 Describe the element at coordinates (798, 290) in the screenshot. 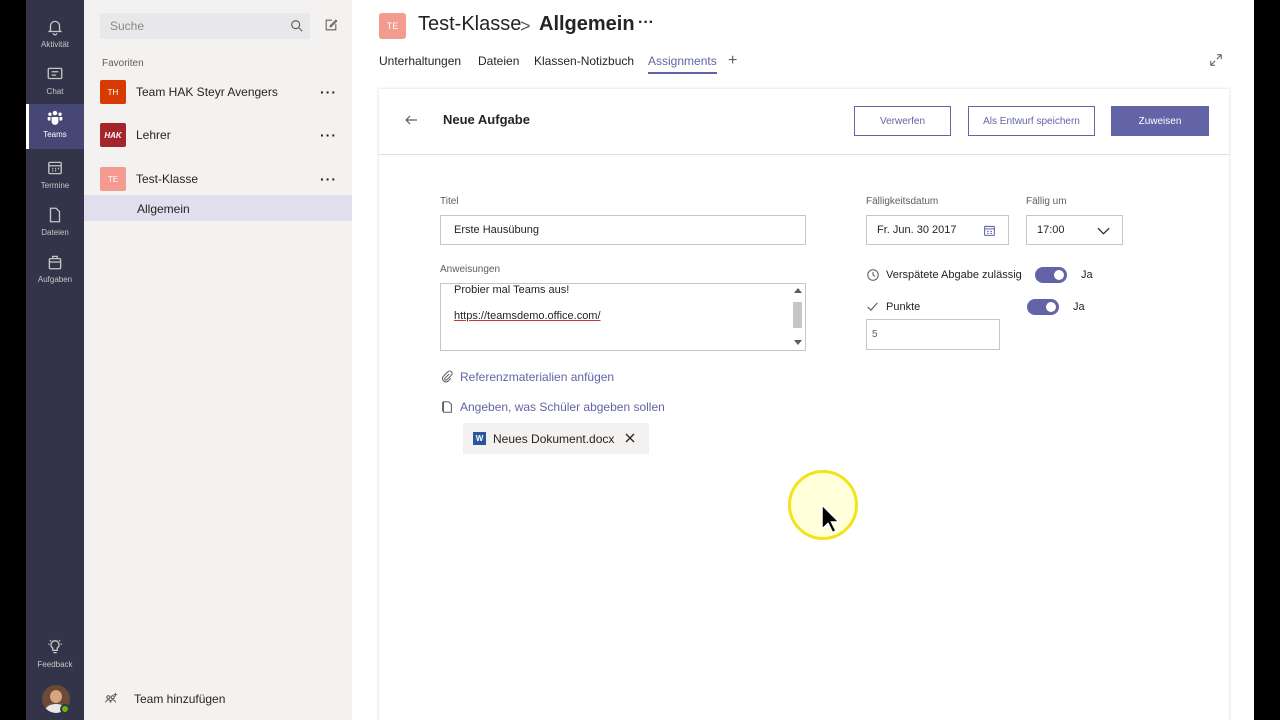

I see `scroll-up-icon` at that location.